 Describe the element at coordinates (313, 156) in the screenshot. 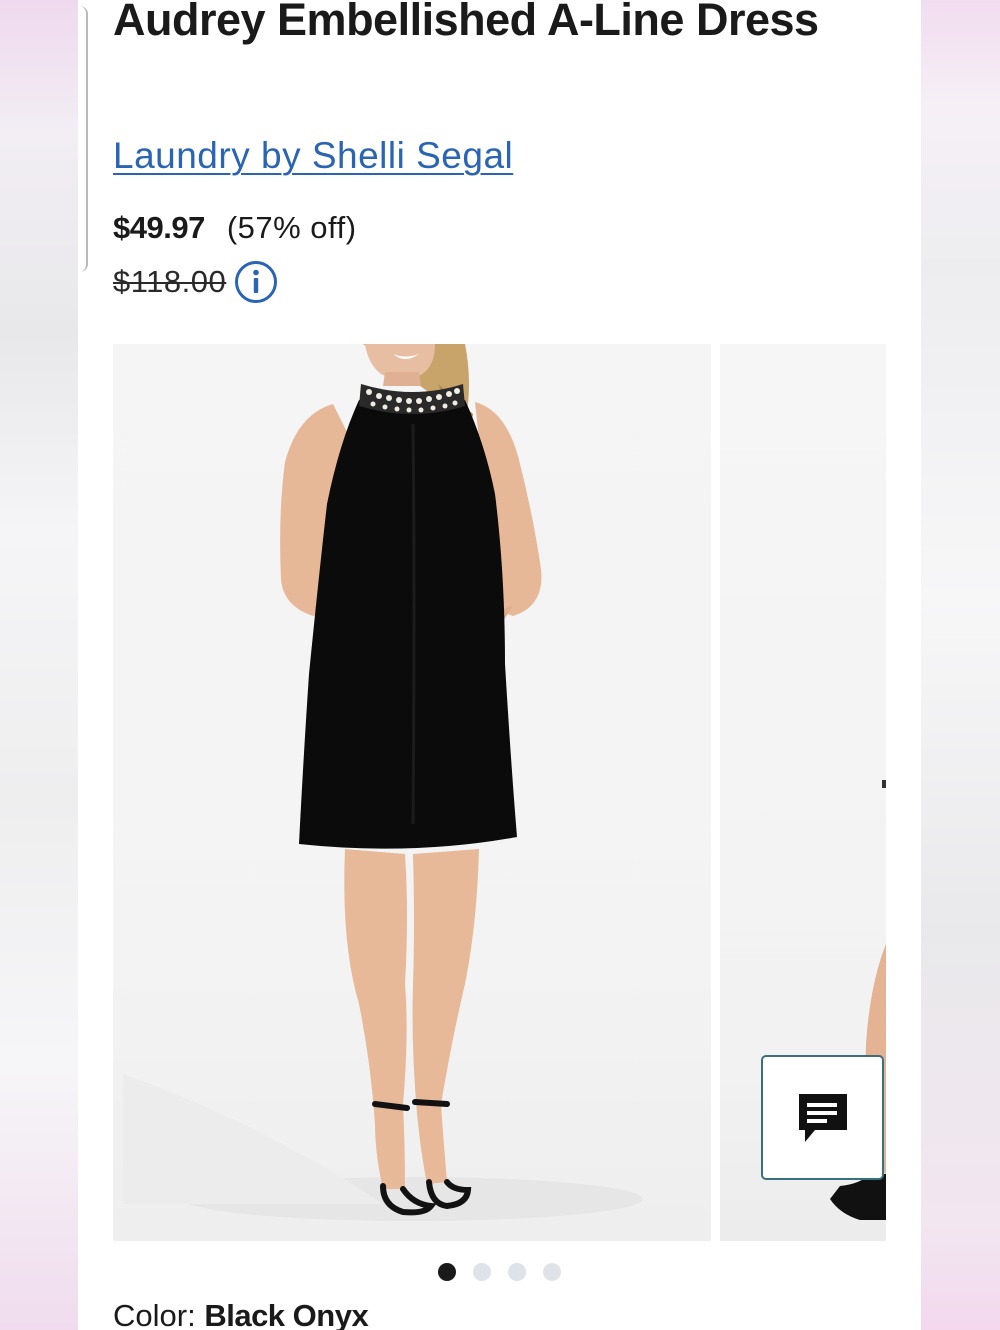

I see `brand-link: Laundry by Shelli Segal` at that location.